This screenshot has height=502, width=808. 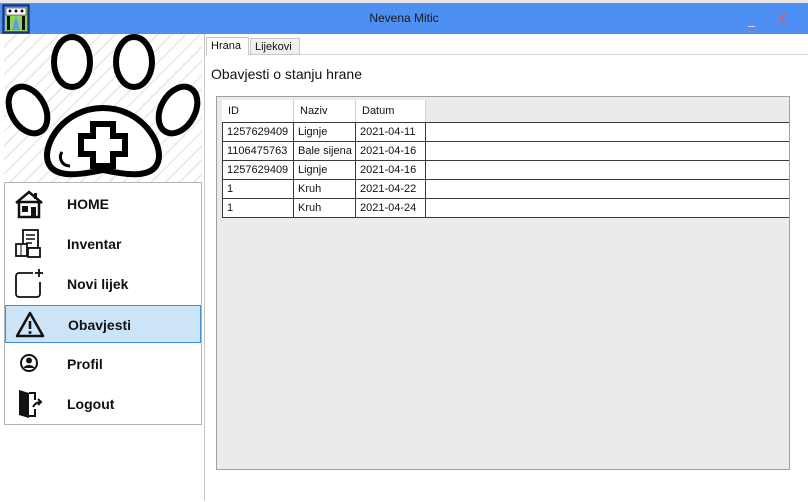 What do you see at coordinates (505, 131) in the screenshot?
I see `table-row: 1257629409 Lignje 2021-04-11` at bounding box center [505, 131].